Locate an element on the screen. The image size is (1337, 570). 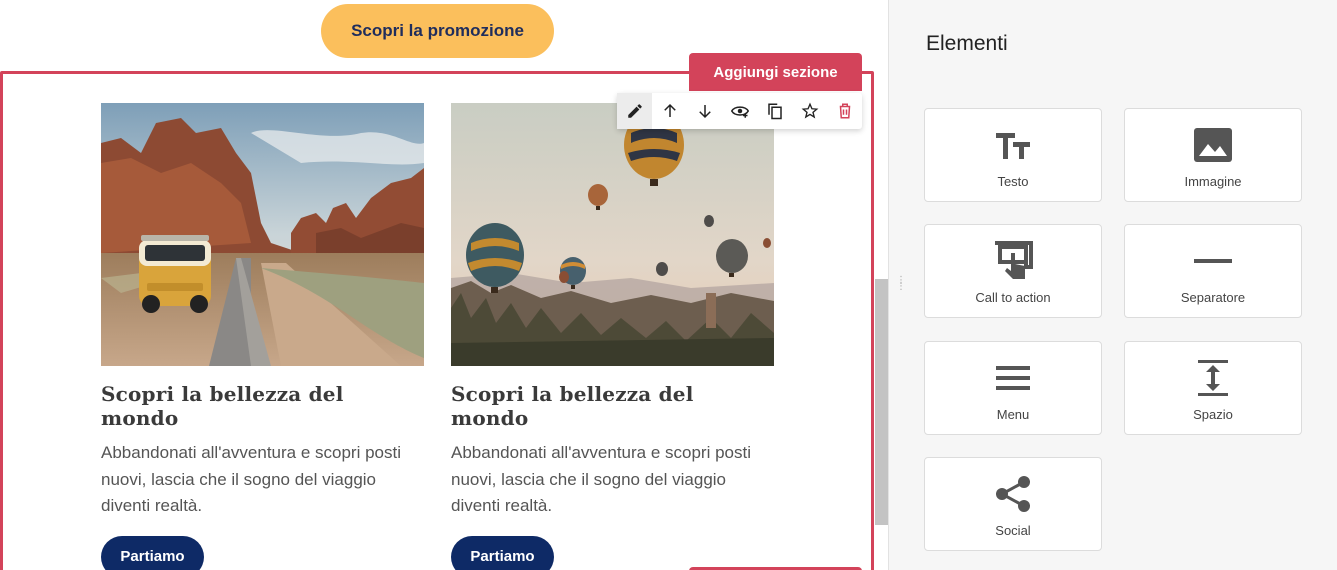
resize-handle-icon: ⋮ ⋮ is located at coordinates (901, 286).